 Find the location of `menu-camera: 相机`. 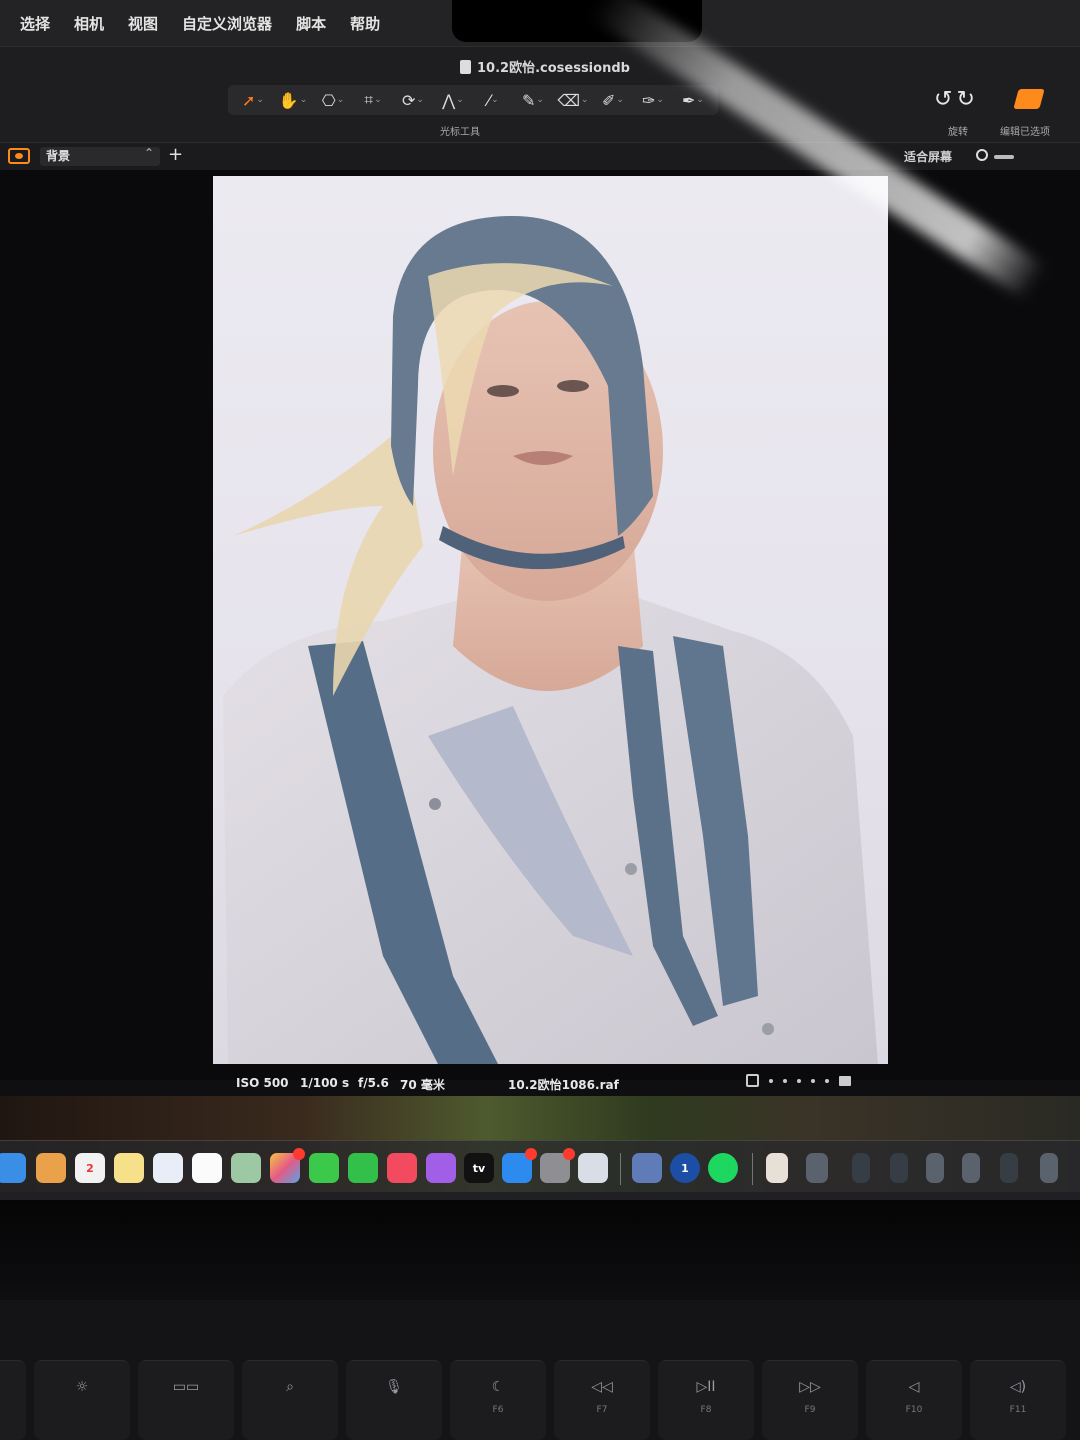

menu-camera: 相机 is located at coordinates (89, 23).